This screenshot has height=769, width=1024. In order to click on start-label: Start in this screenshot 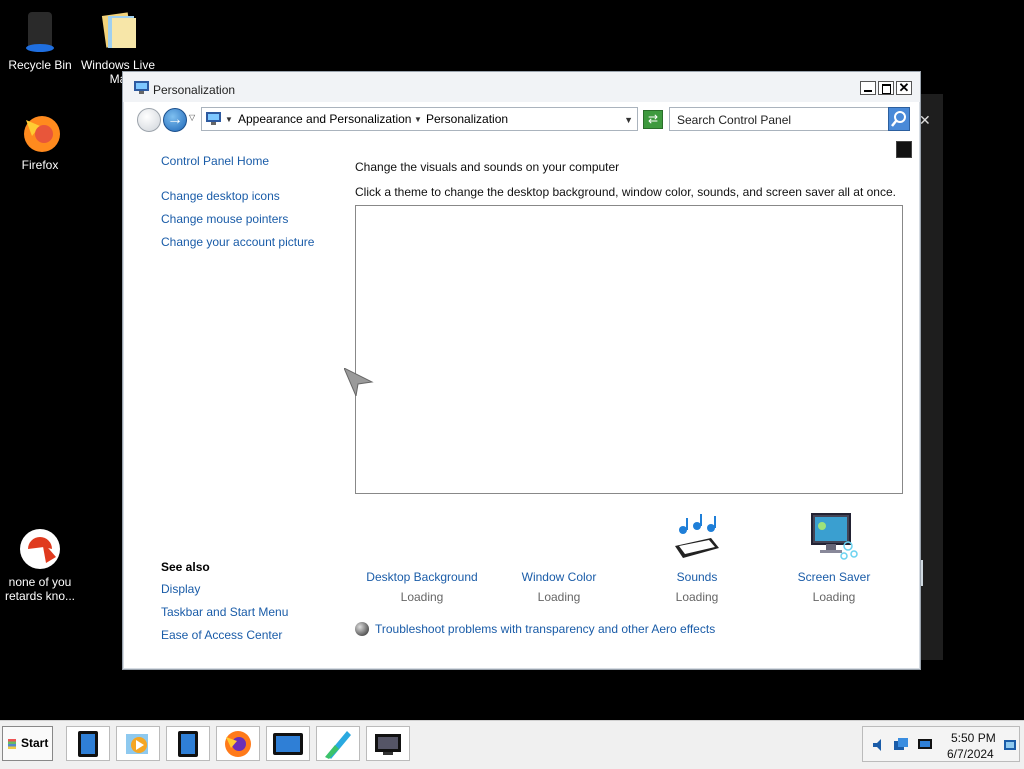, I will do `click(35, 743)`.